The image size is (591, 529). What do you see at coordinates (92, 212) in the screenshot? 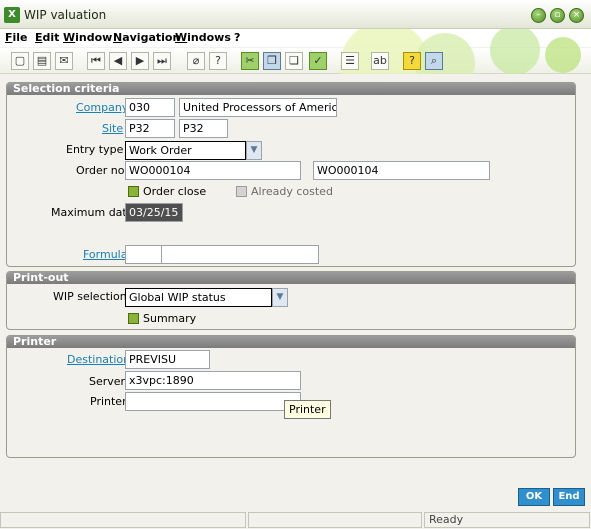
I see `max-date-label: Maximum date` at bounding box center [92, 212].